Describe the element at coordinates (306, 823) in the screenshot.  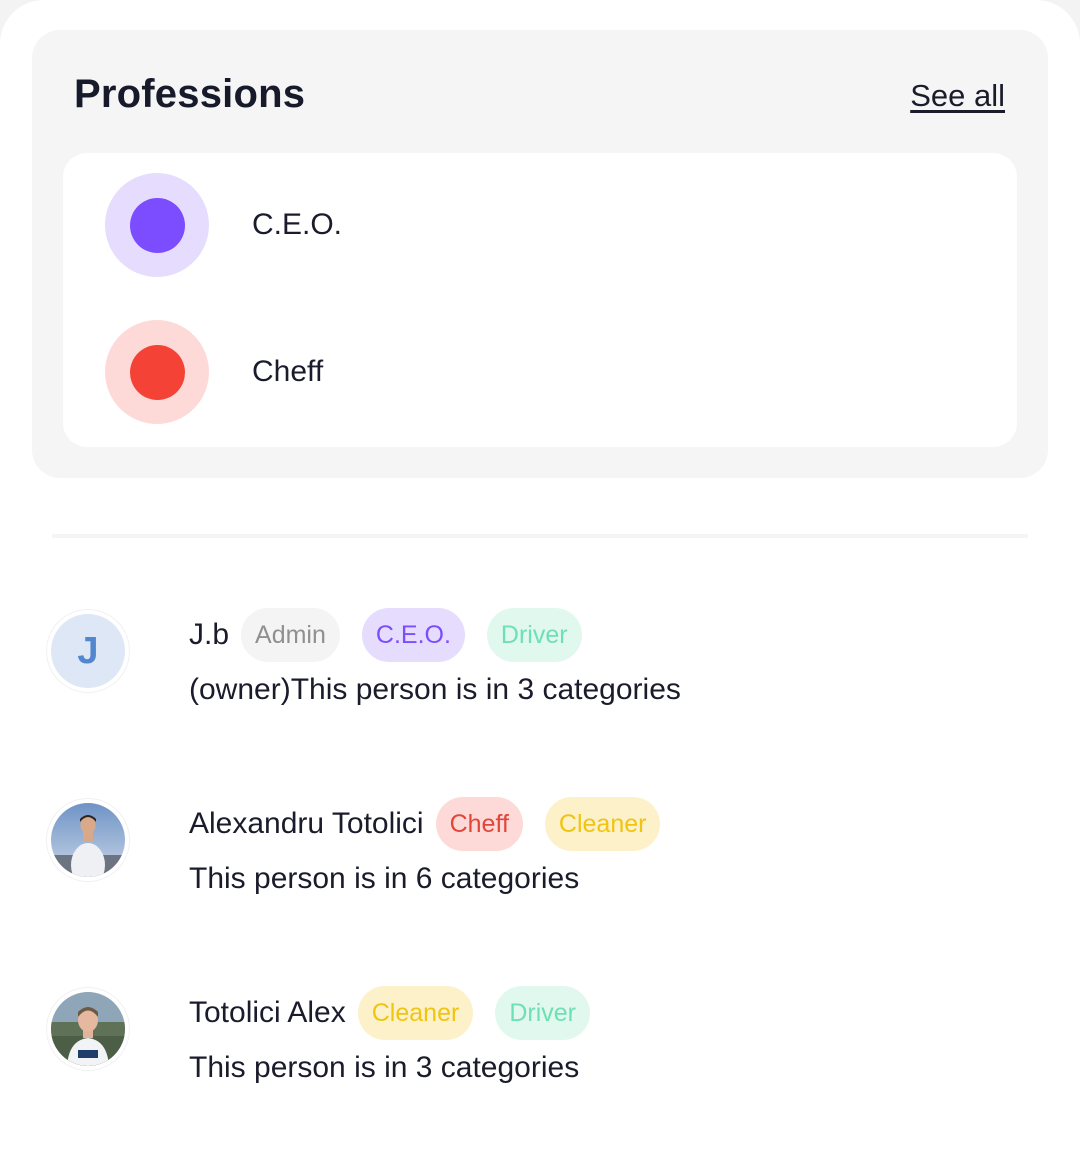
I see `member-name: Alexandru Totolici` at that location.